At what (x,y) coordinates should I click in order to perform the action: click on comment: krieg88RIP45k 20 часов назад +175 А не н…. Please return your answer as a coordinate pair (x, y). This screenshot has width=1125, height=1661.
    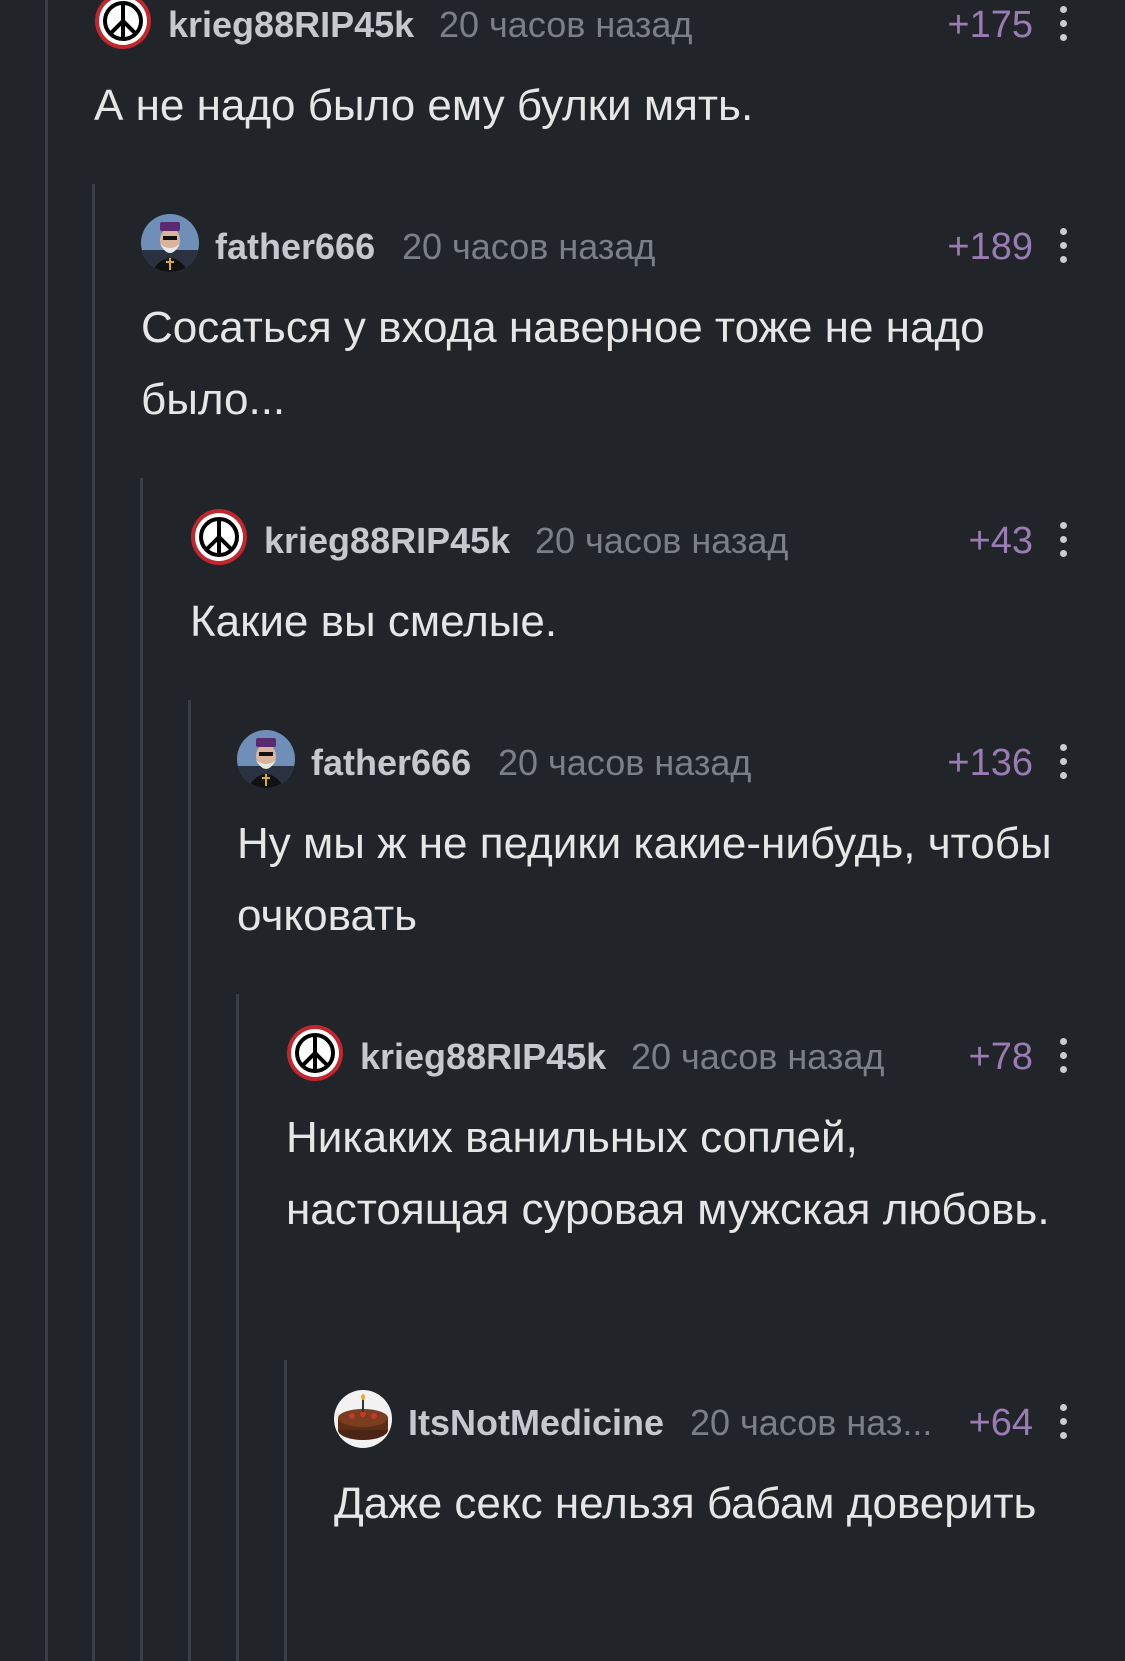
    Looking at the image, I should click on (609, 71).